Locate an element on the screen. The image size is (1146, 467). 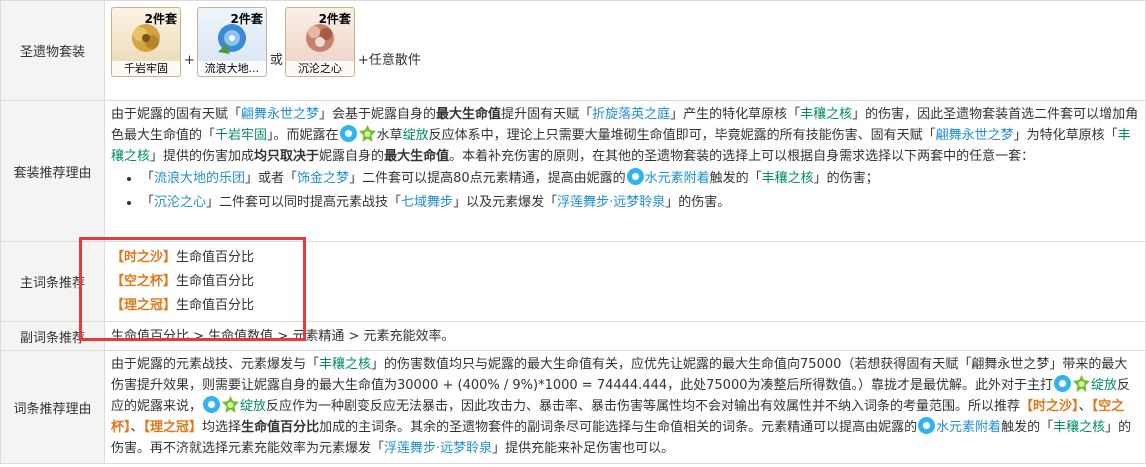
text-span: 提升固有天赋「 is located at coordinates (547, 114).